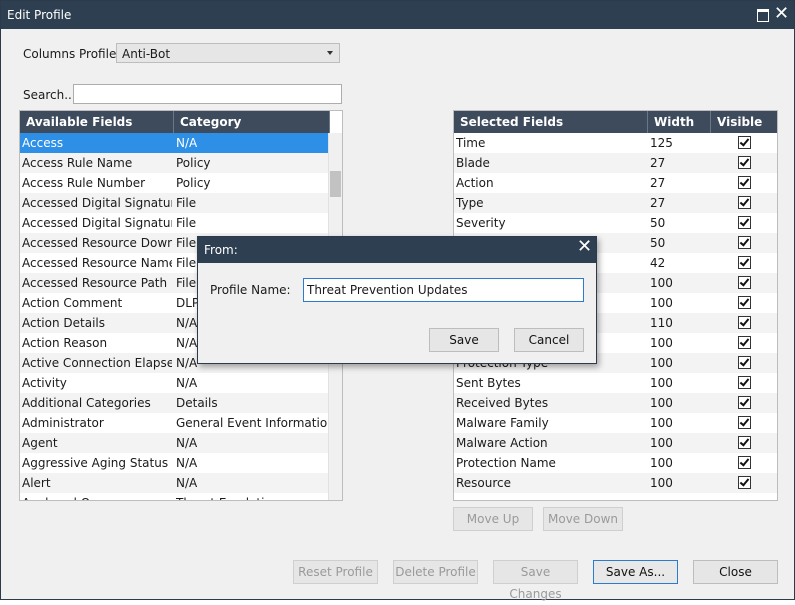  I want to click on width-header: Width, so click(679, 122).